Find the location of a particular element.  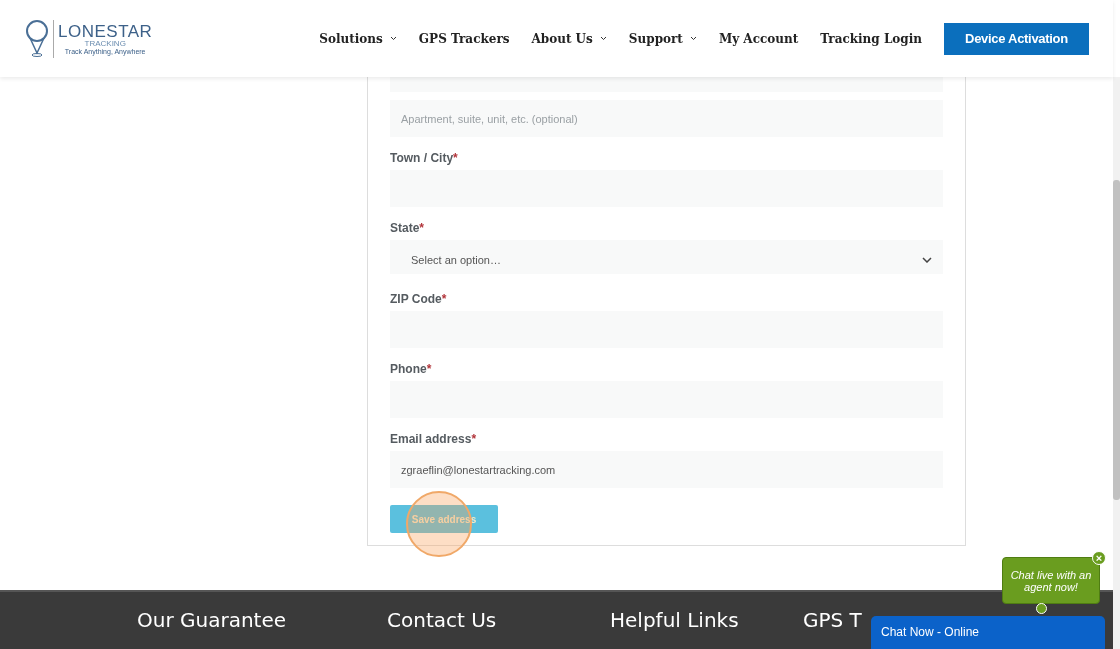

footer-heading: Our Guarantee is located at coordinates (212, 620).